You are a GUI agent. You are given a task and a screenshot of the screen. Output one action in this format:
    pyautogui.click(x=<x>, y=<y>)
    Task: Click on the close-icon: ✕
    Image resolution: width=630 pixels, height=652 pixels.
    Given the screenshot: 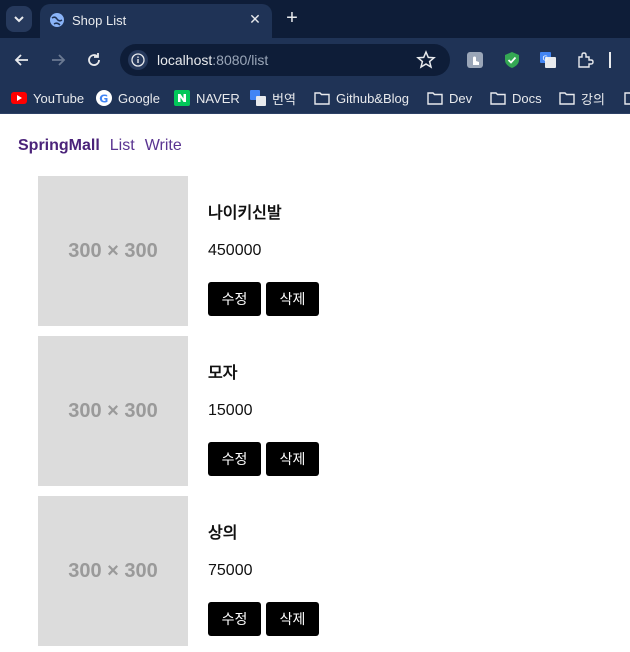 What is the action you would take?
    pyautogui.click(x=255, y=19)
    